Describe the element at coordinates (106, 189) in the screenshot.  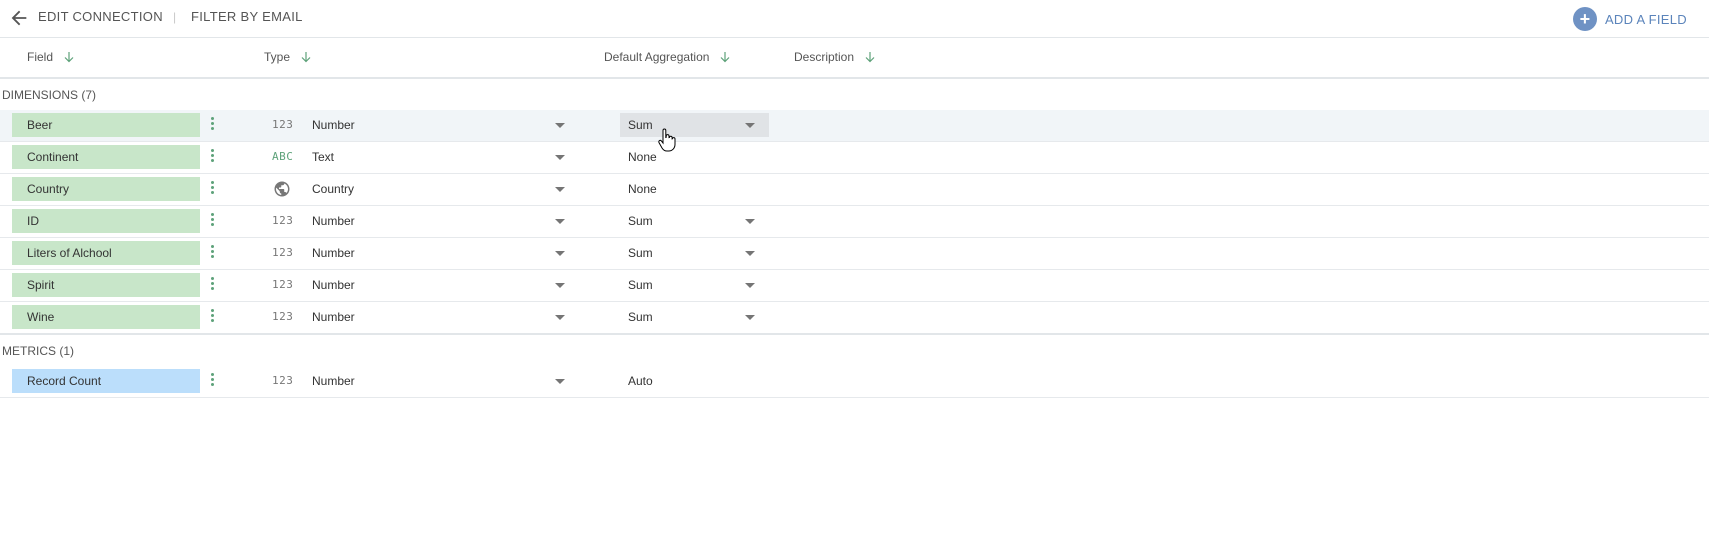
I see `field-chip: Country` at that location.